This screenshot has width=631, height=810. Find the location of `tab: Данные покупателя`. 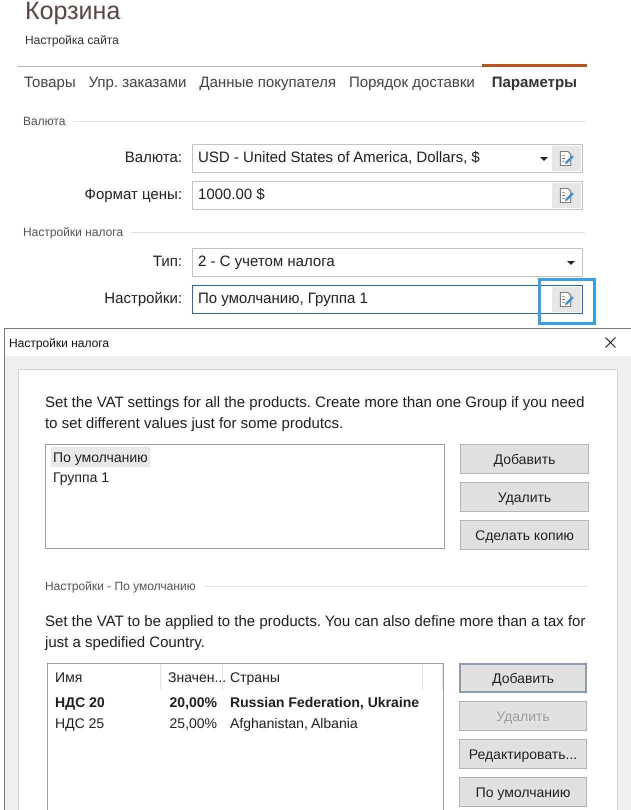

tab: Данные покупателя is located at coordinates (267, 82).